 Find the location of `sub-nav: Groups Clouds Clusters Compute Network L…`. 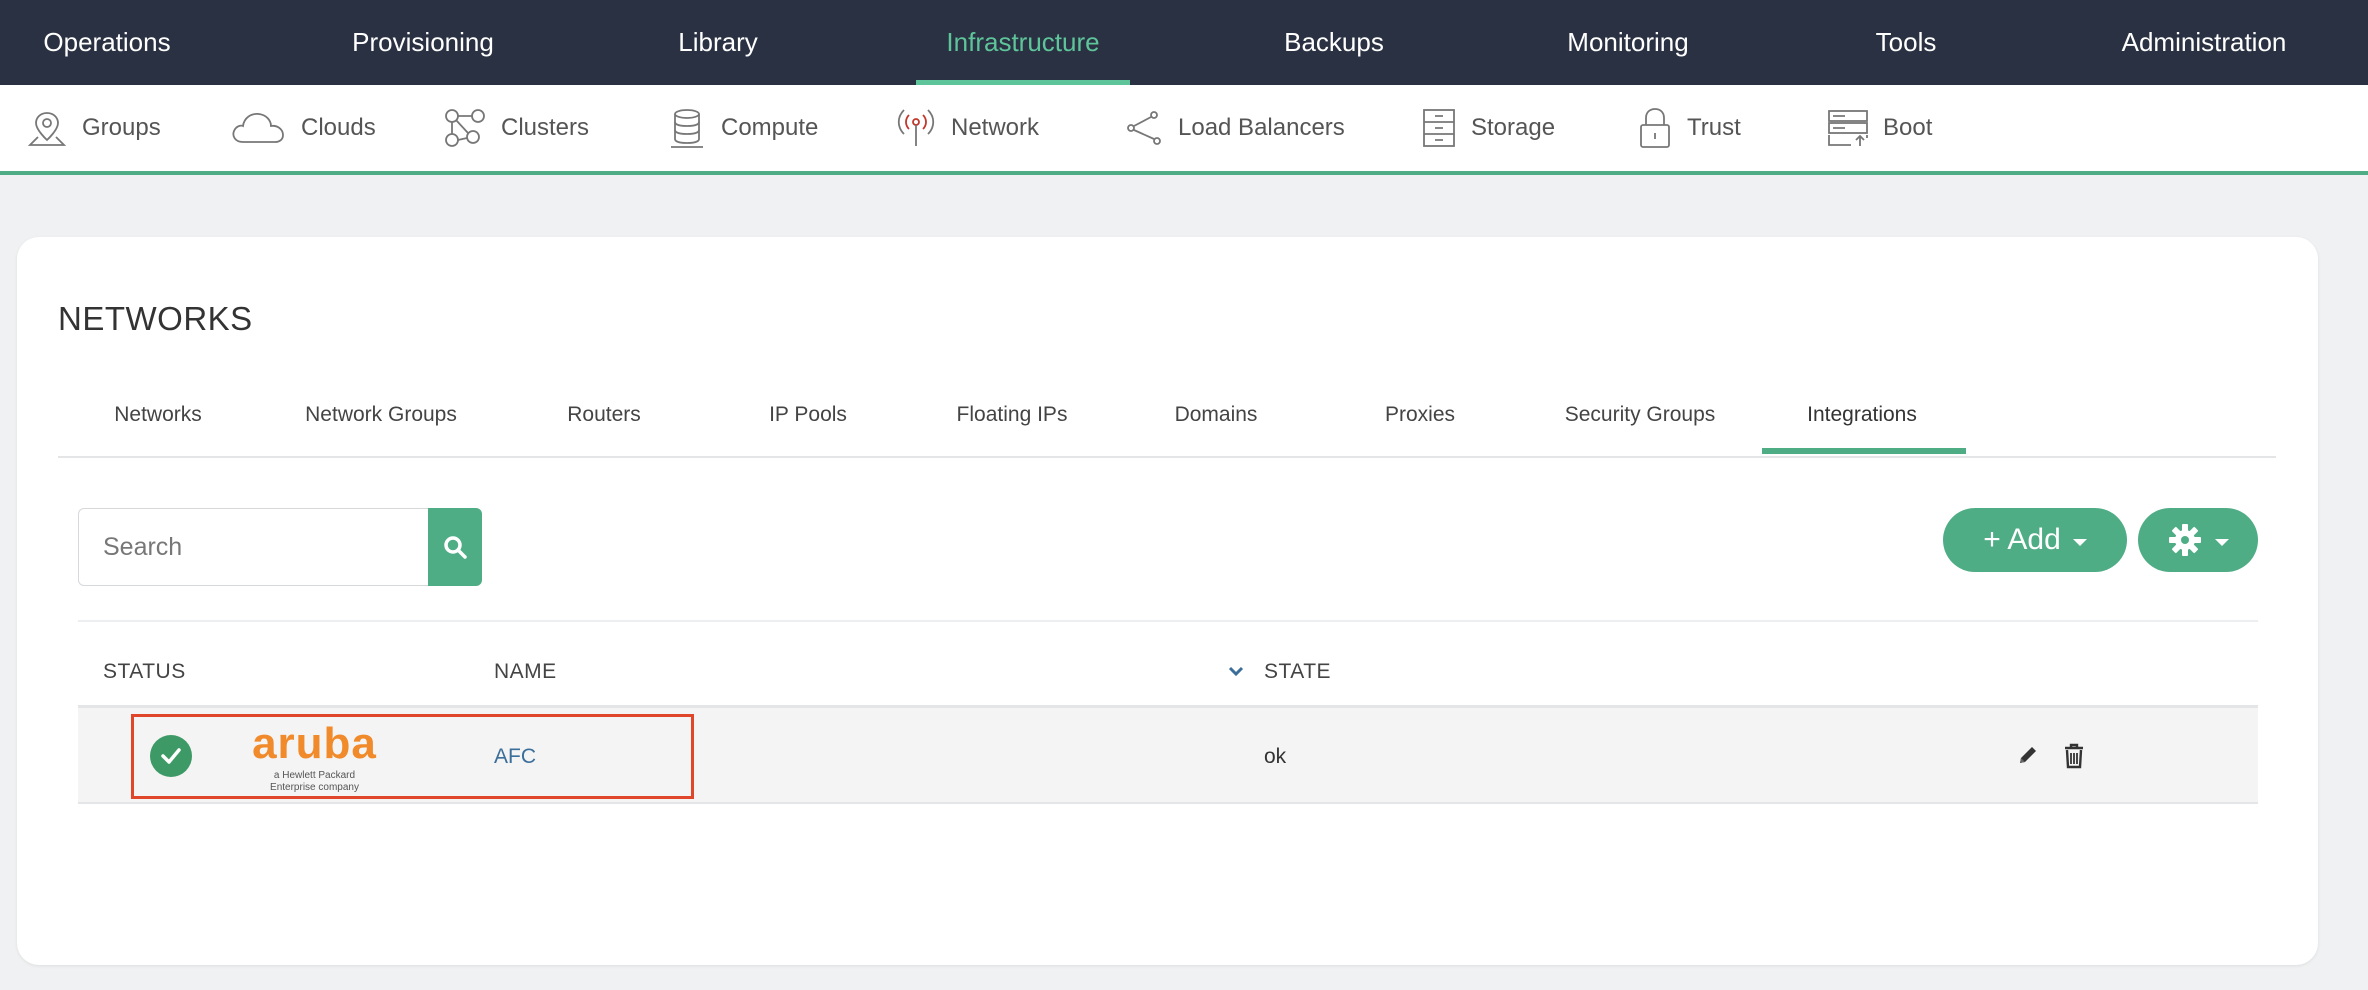

sub-nav: Groups Clouds Clusters Compute Network L… is located at coordinates (1184, 130).